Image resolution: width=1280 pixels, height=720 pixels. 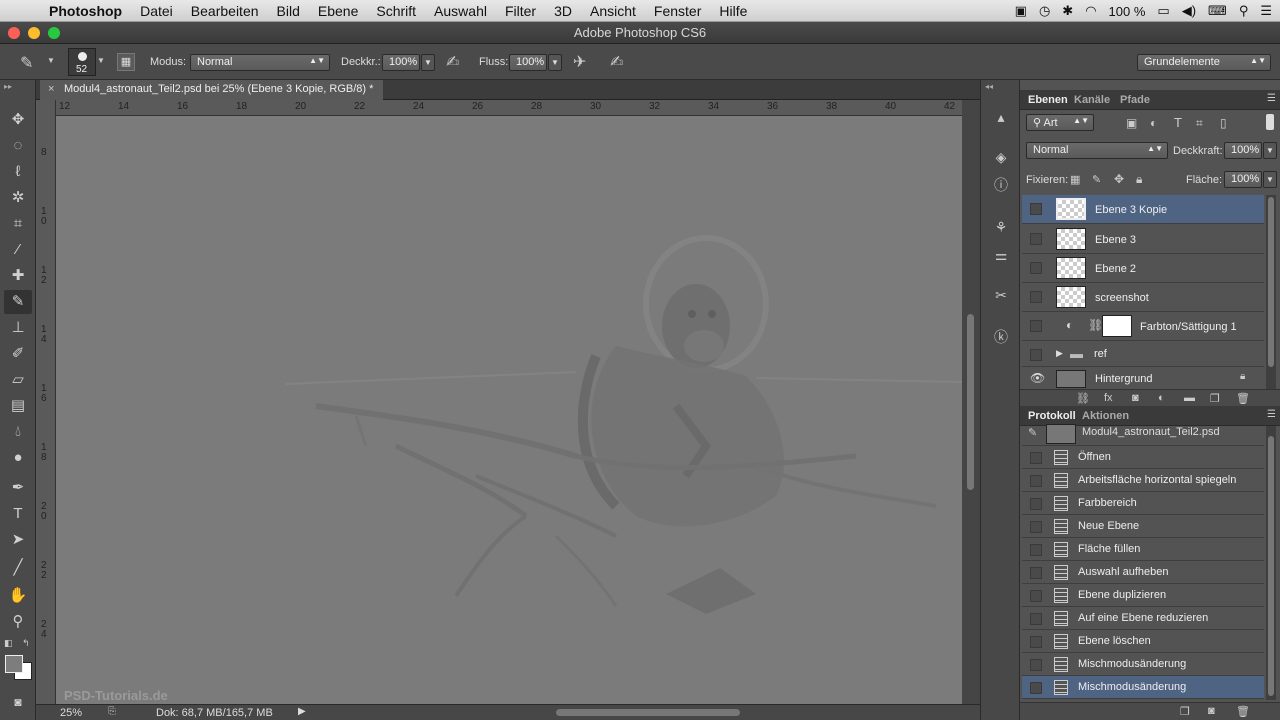 I want to click on tab-channels: Kanäle, so click(x=1092, y=100).